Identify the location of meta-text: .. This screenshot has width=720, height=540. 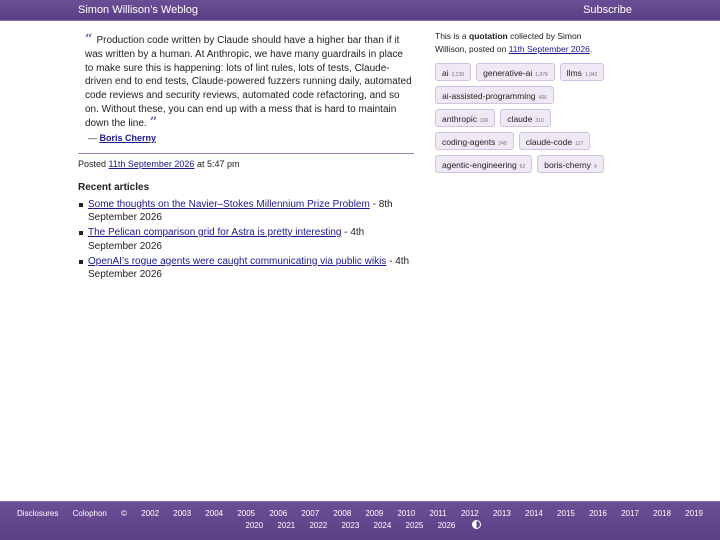
(591, 48).